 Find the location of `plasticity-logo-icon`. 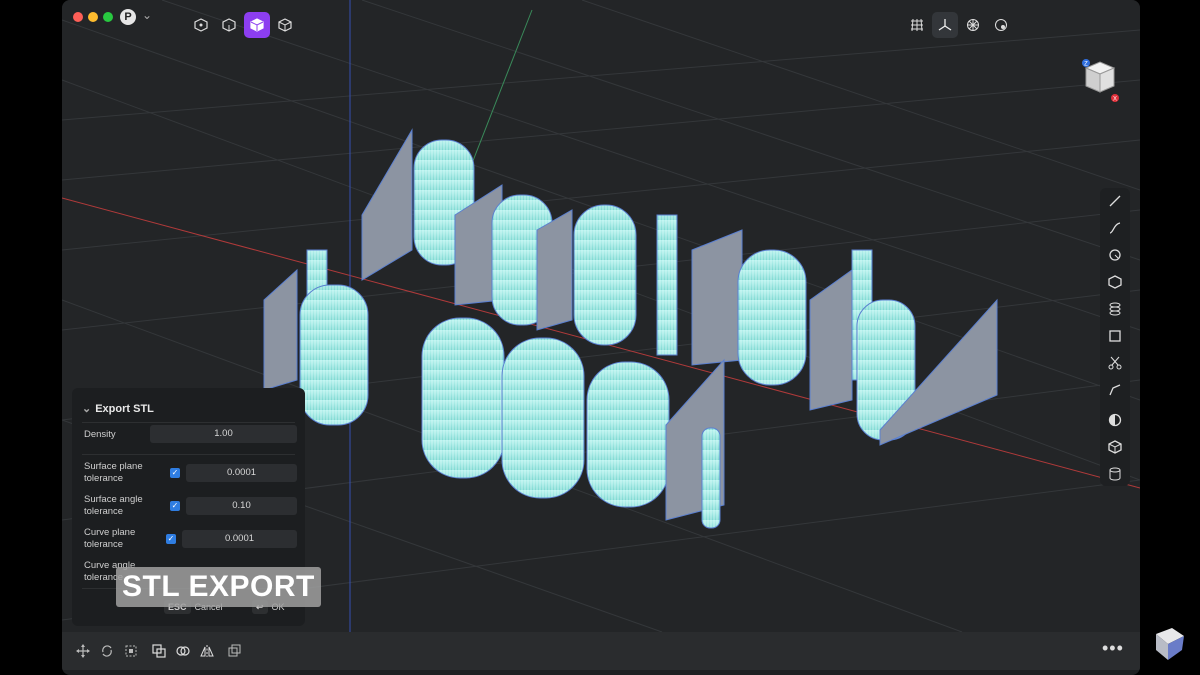

plasticity-logo-icon is located at coordinates (1170, 644).